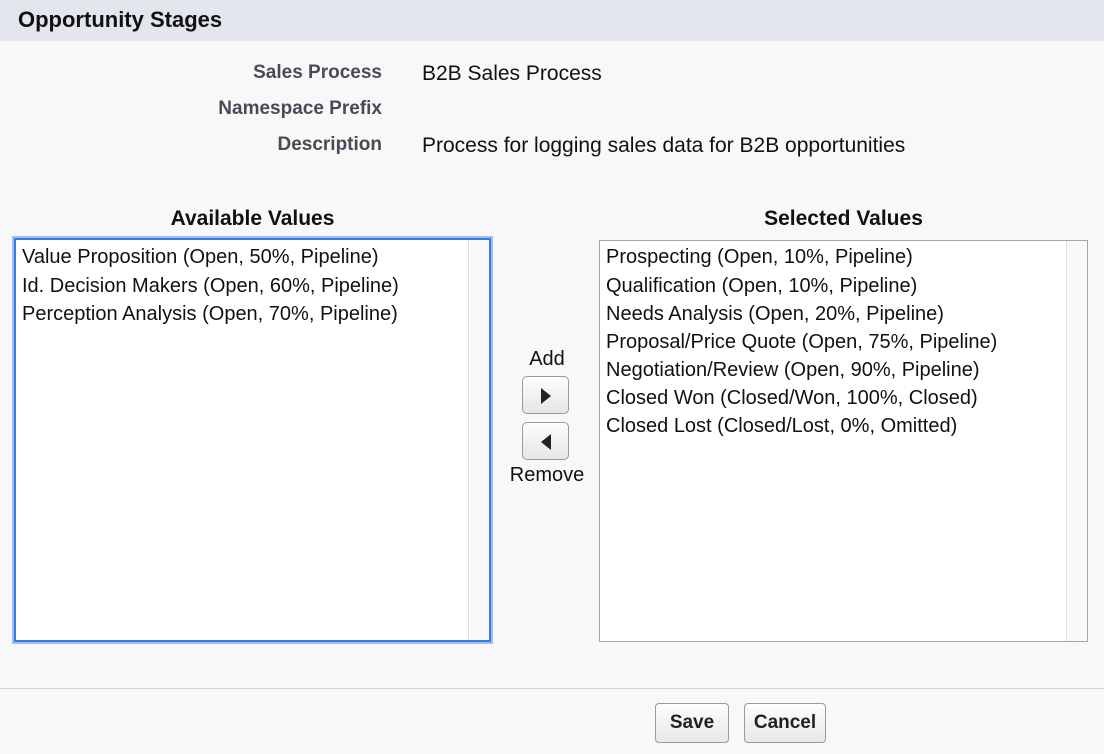 This screenshot has width=1104, height=754. What do you see at coordinates (547, 475) in the screenshot?
I see `remove-label: Remove` at bounding box center [547, 475].